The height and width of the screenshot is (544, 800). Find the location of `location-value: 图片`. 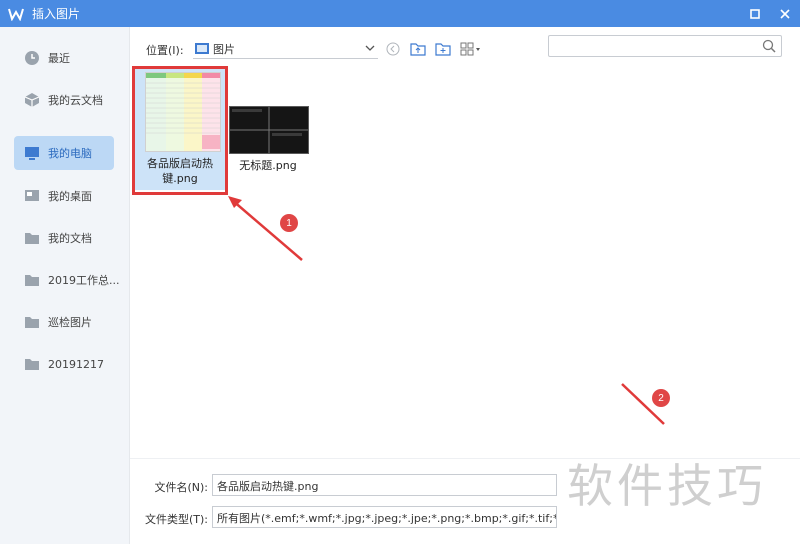

location-value: 图片 is located at coordinates (224, 49).